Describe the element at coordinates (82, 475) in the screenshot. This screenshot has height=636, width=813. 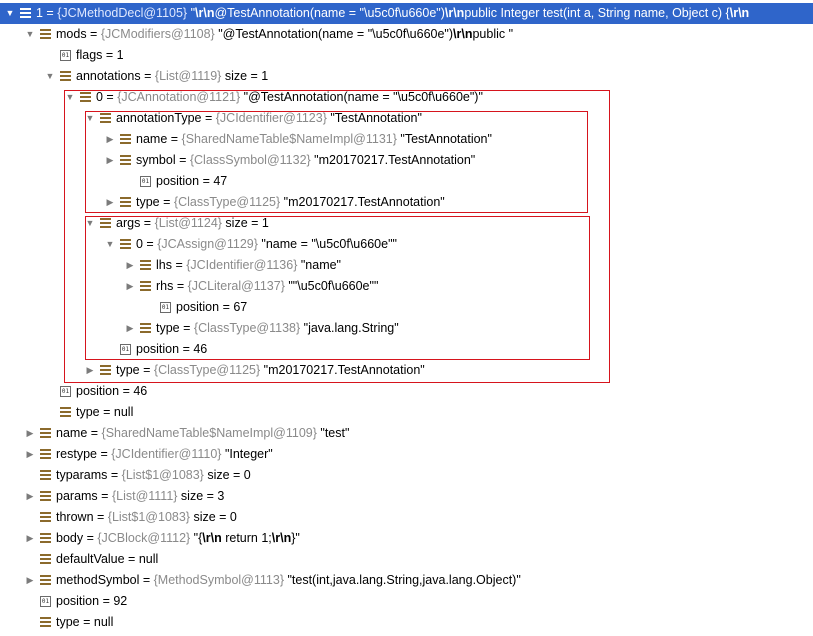
I see `field-name: typarams` at that location.